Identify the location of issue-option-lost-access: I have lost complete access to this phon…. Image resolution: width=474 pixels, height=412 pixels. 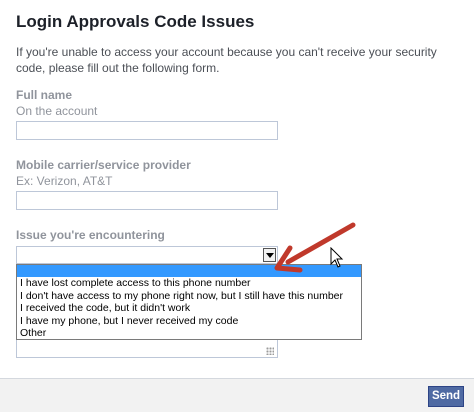
(189, 283).